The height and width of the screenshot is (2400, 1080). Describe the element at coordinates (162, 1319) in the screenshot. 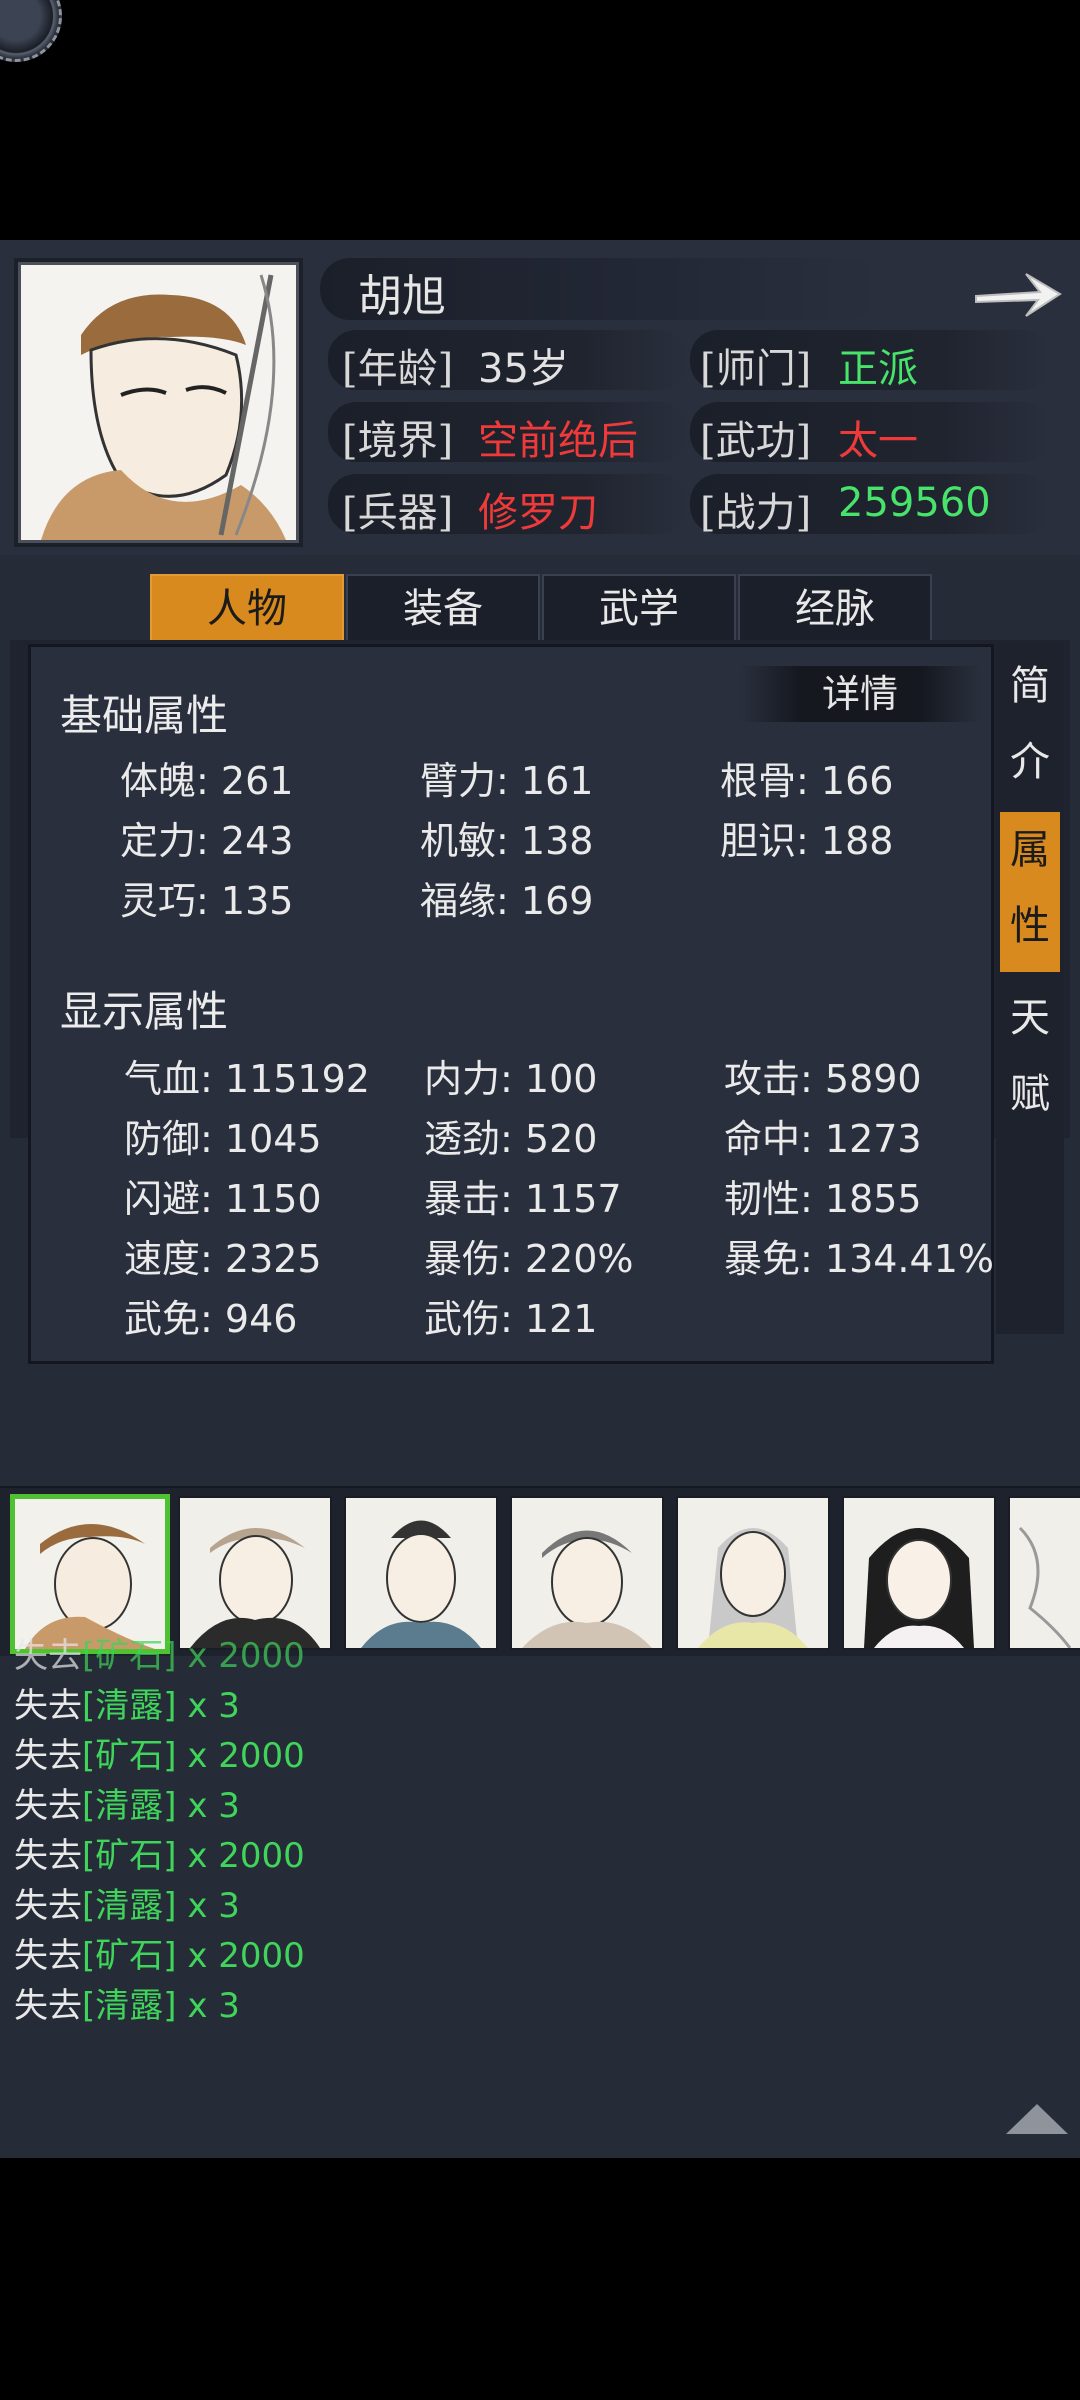

I see `stat-key: 武免` at that location.